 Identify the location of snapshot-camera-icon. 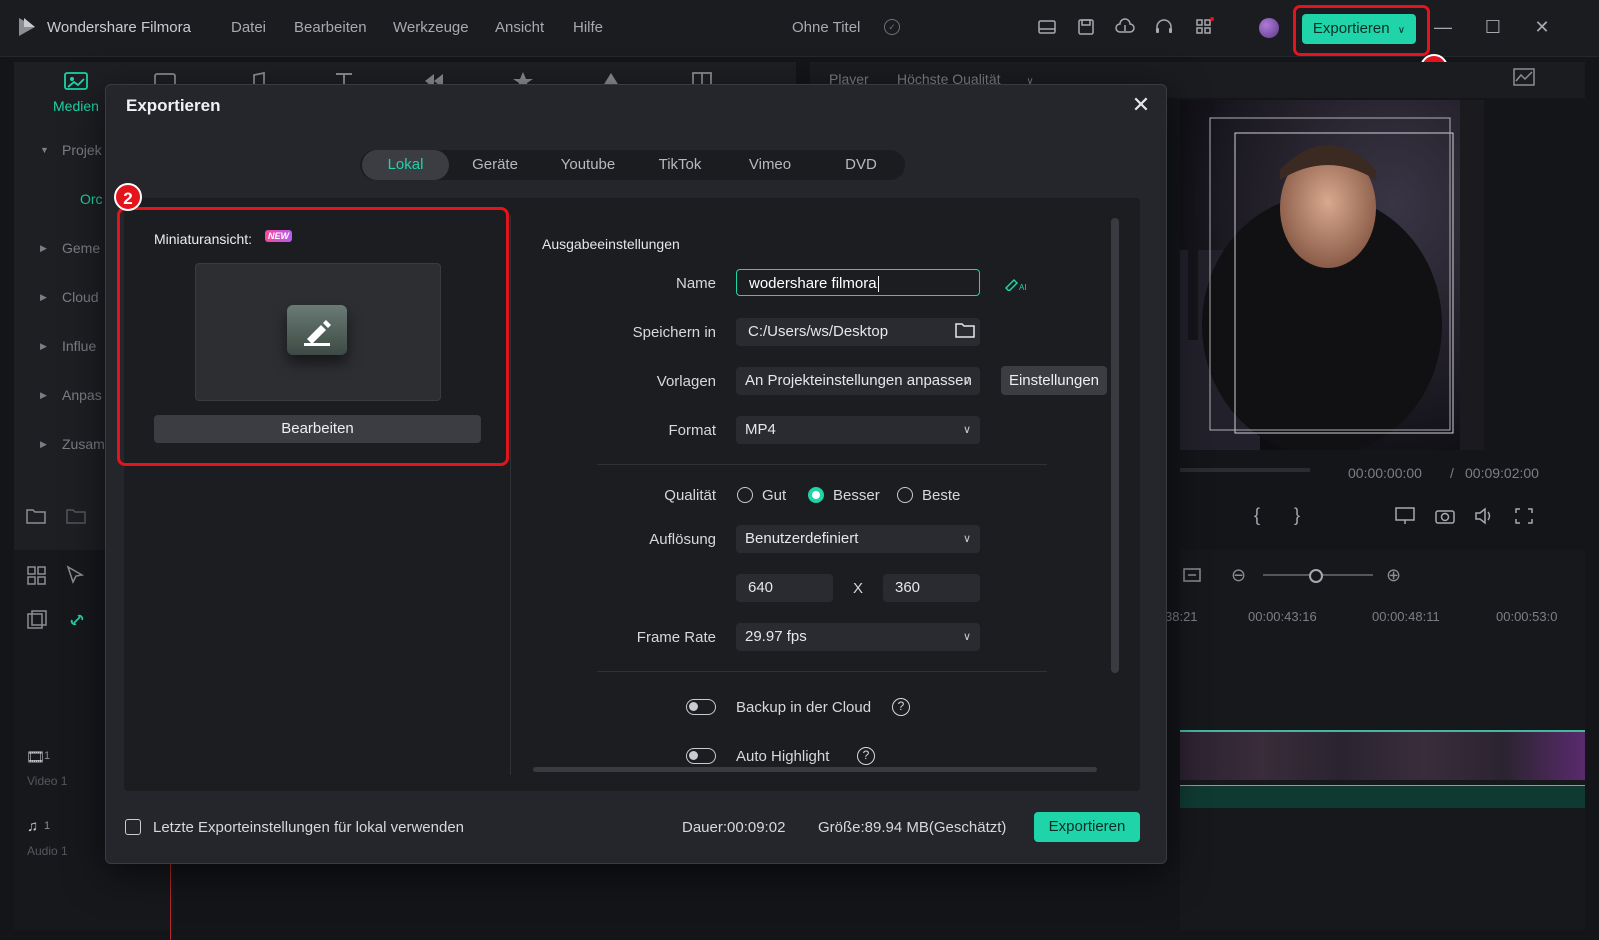
(1445, 516).